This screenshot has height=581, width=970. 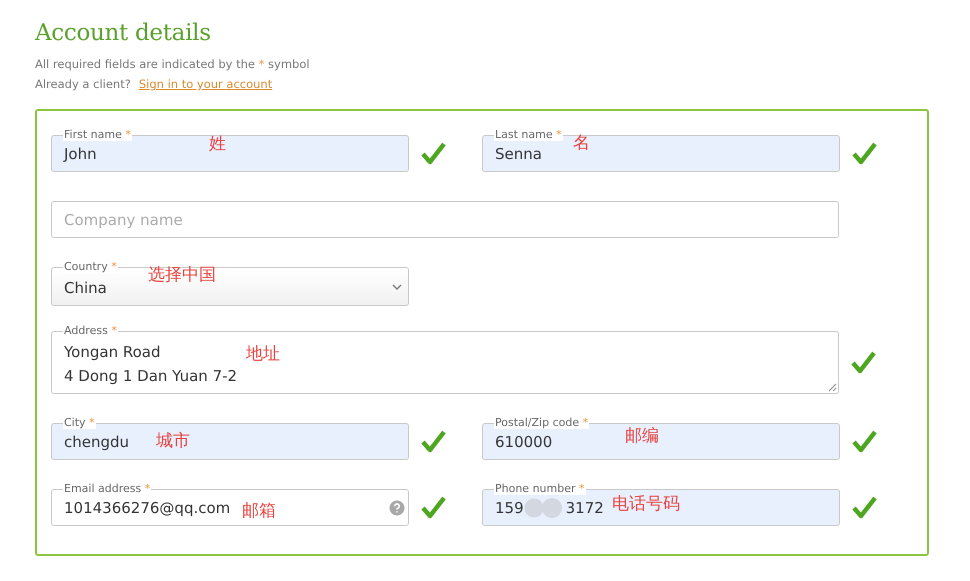 I want to click on field-label: Postal/Zip code *, so click(x=542, y=422).